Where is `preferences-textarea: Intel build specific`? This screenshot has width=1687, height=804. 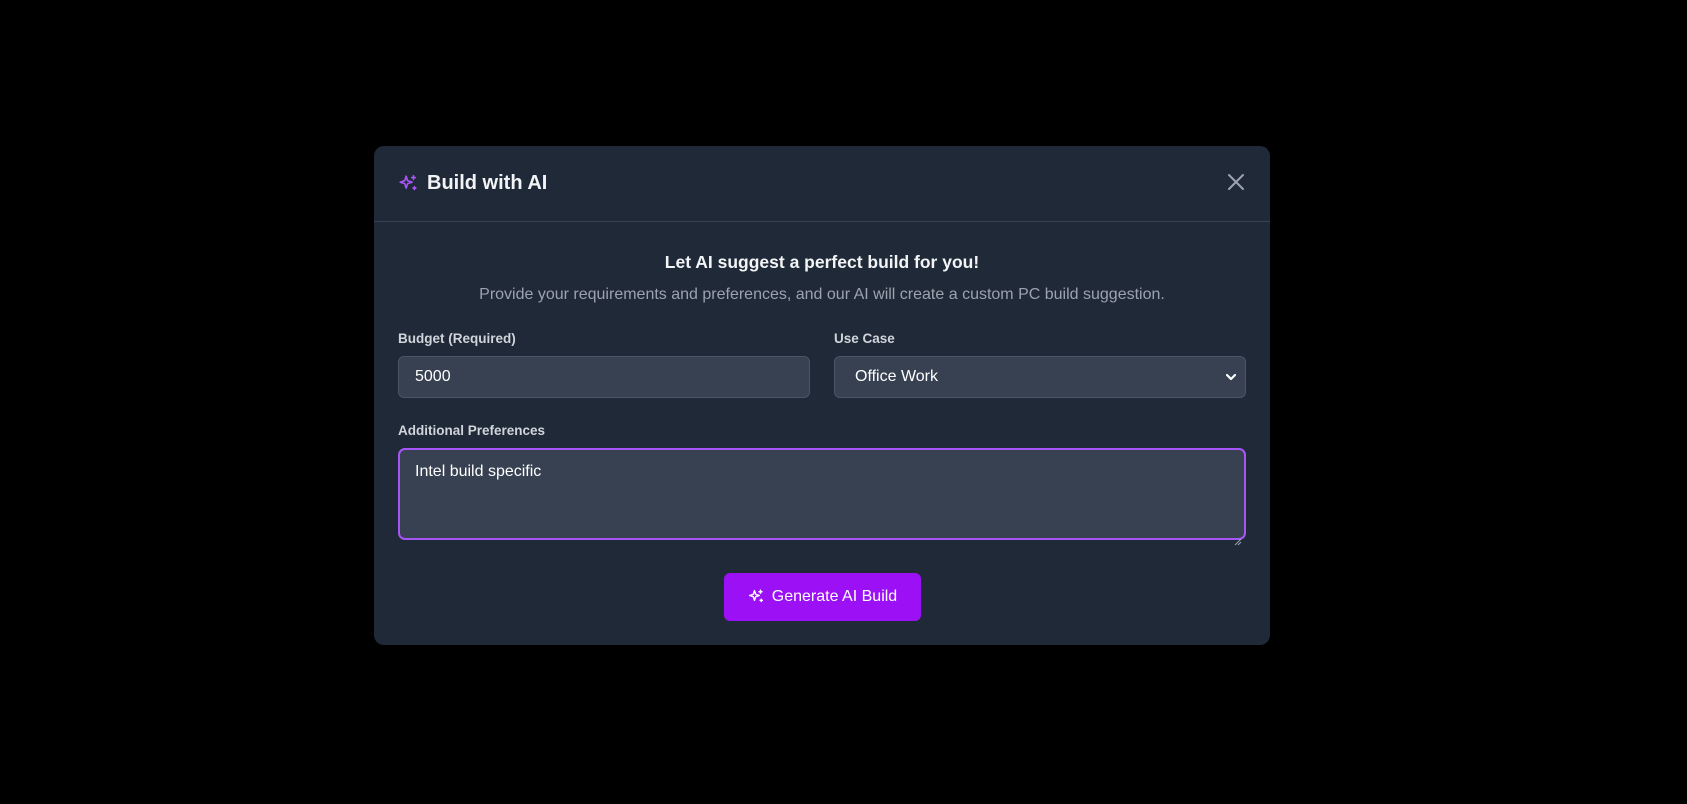
preferences-textarea: Intel build specific is located at coordinates (822, 494).